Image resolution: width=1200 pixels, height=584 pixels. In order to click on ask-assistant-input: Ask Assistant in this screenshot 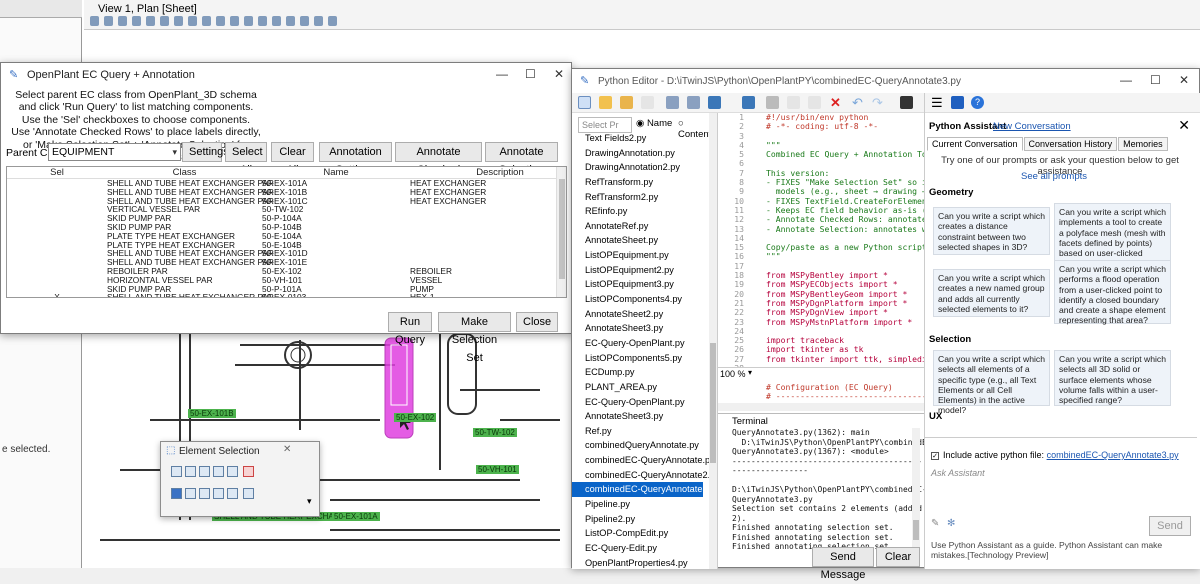, I will do `click(958, 473)`.